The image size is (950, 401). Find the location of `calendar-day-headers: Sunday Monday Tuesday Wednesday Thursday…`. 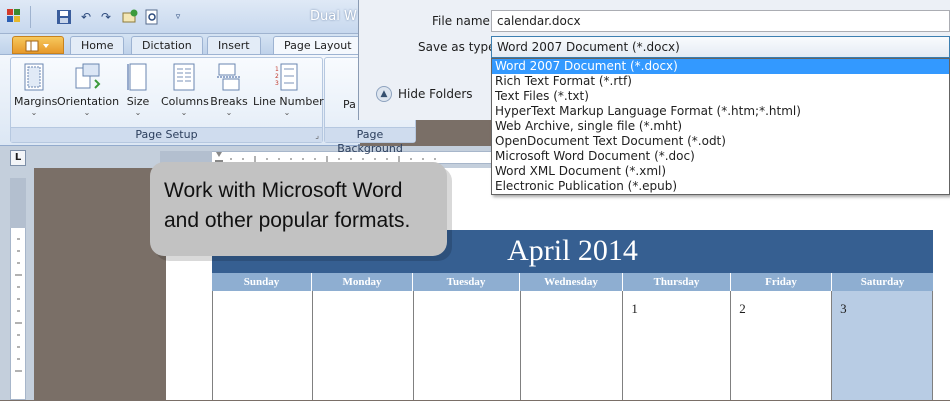

calendar-day-headers: Sunday Monday Tuesday Wednesday Thursday… is located at coordinates (572, 282).